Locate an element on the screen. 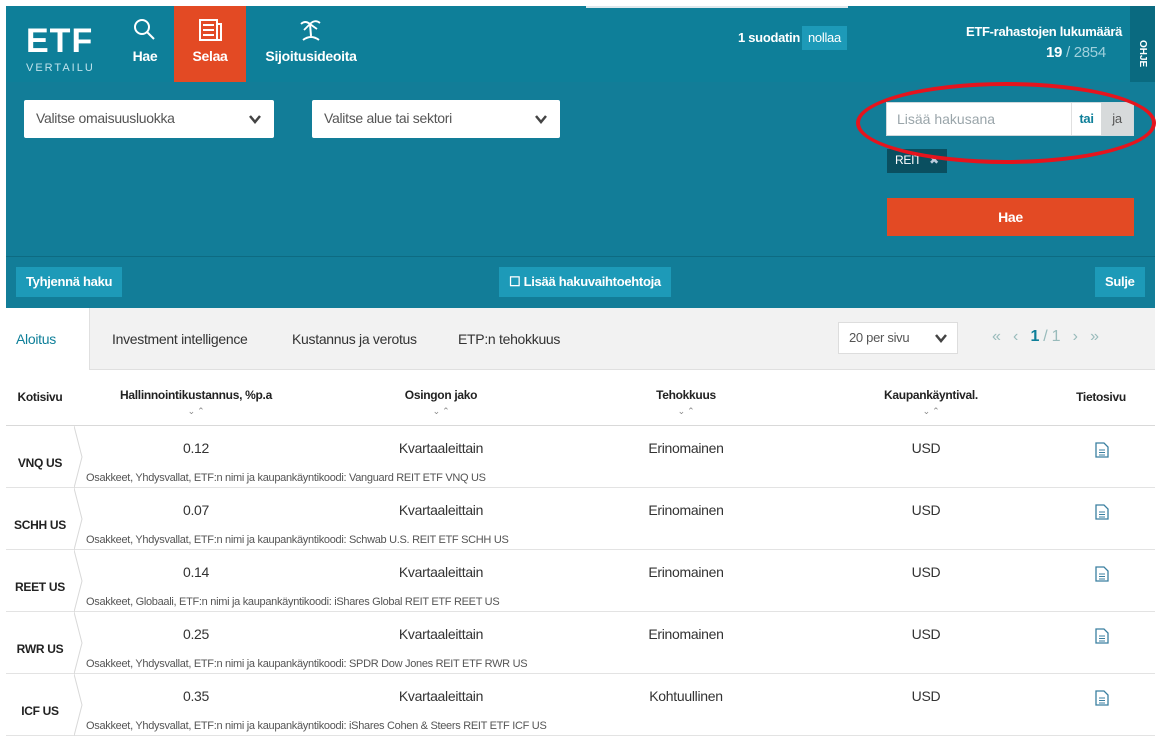  column-fee: Hallinnointikustannus, %p.a ⌄ ⌃ is located at coordinates (196, 402).